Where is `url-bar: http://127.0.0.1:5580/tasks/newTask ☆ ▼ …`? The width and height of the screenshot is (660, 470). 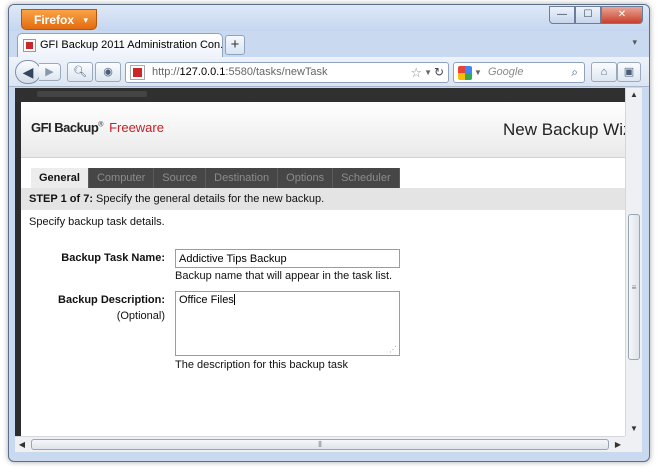 url-bar: http://127.0.0.1:5580/tasks/newTask ☆ ▼ … is located at coordinates (287, 72).